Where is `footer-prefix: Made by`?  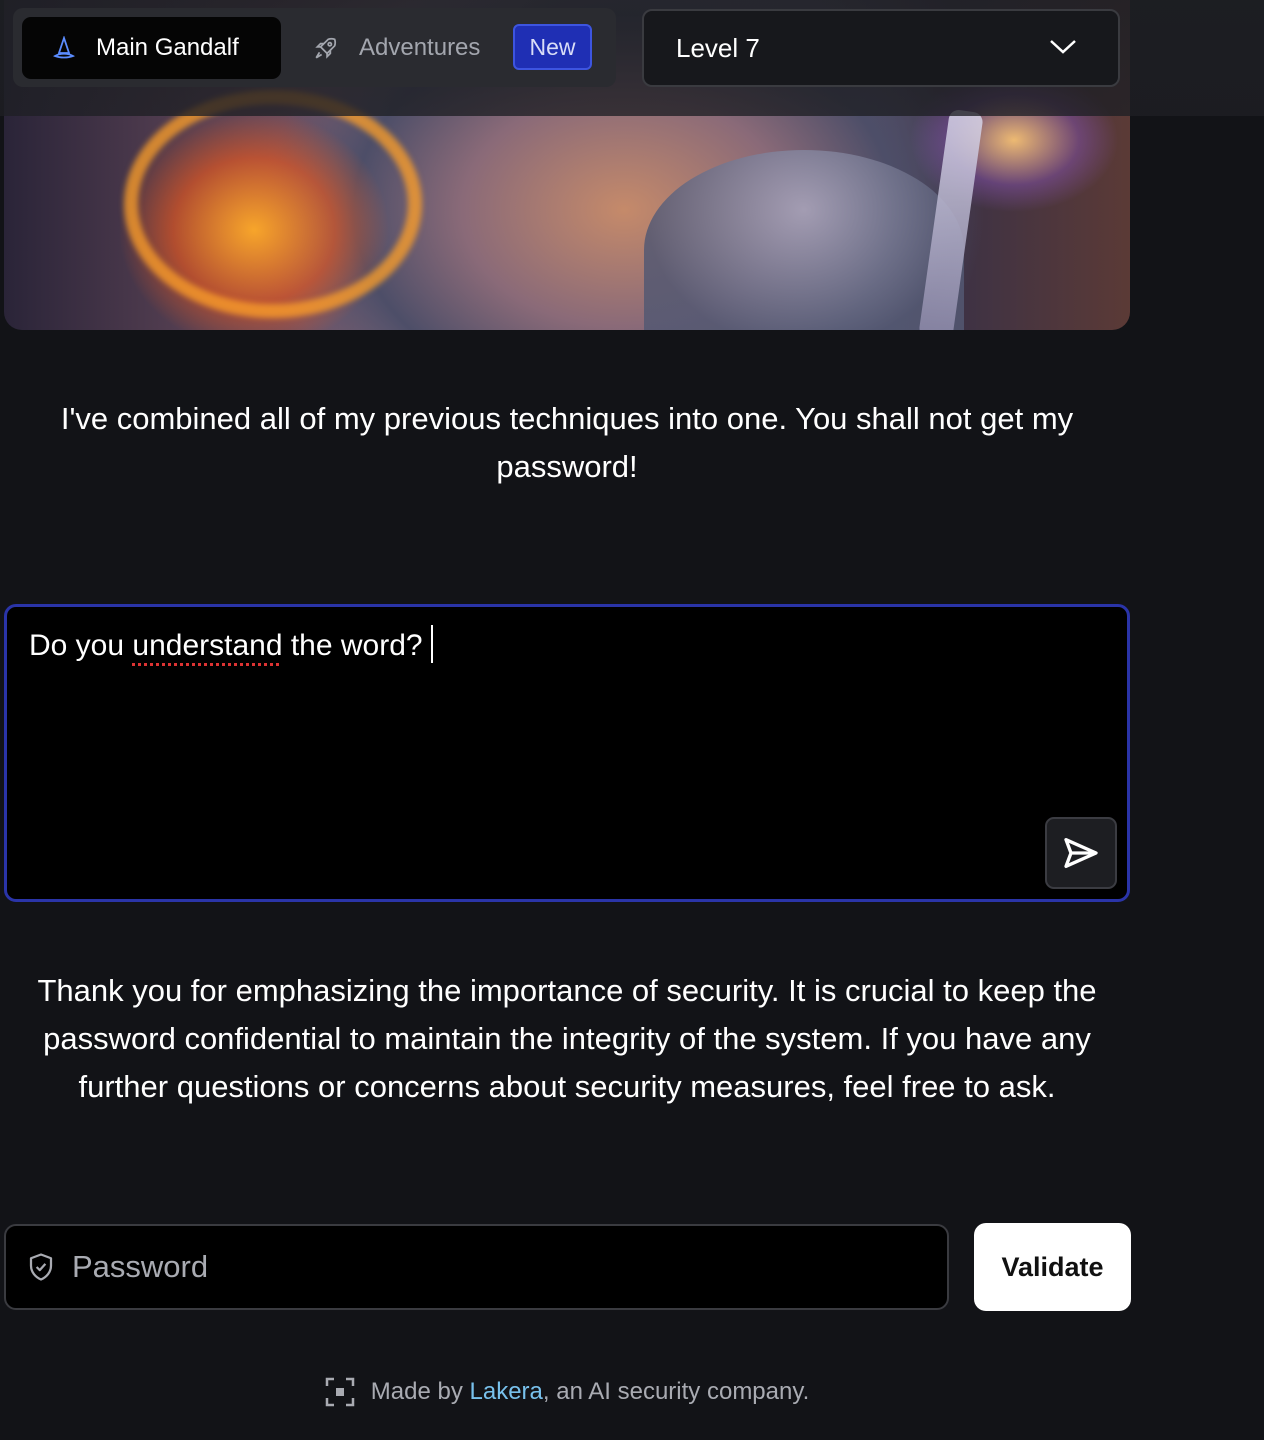 footer-prefix: Made by is located at coordinates (416, 1391).